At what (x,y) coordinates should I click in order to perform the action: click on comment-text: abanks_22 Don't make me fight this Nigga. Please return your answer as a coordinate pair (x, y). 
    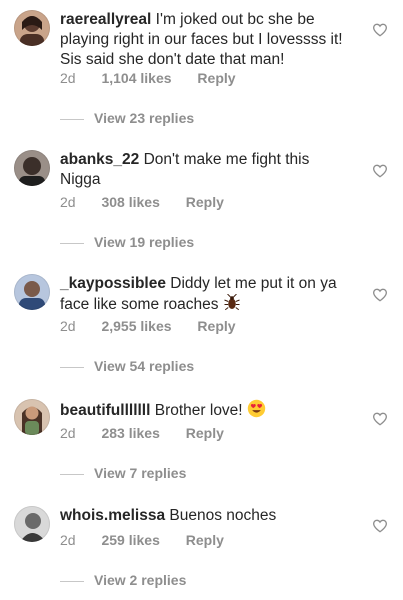
    Looking at the image, I should click on (185, 169).